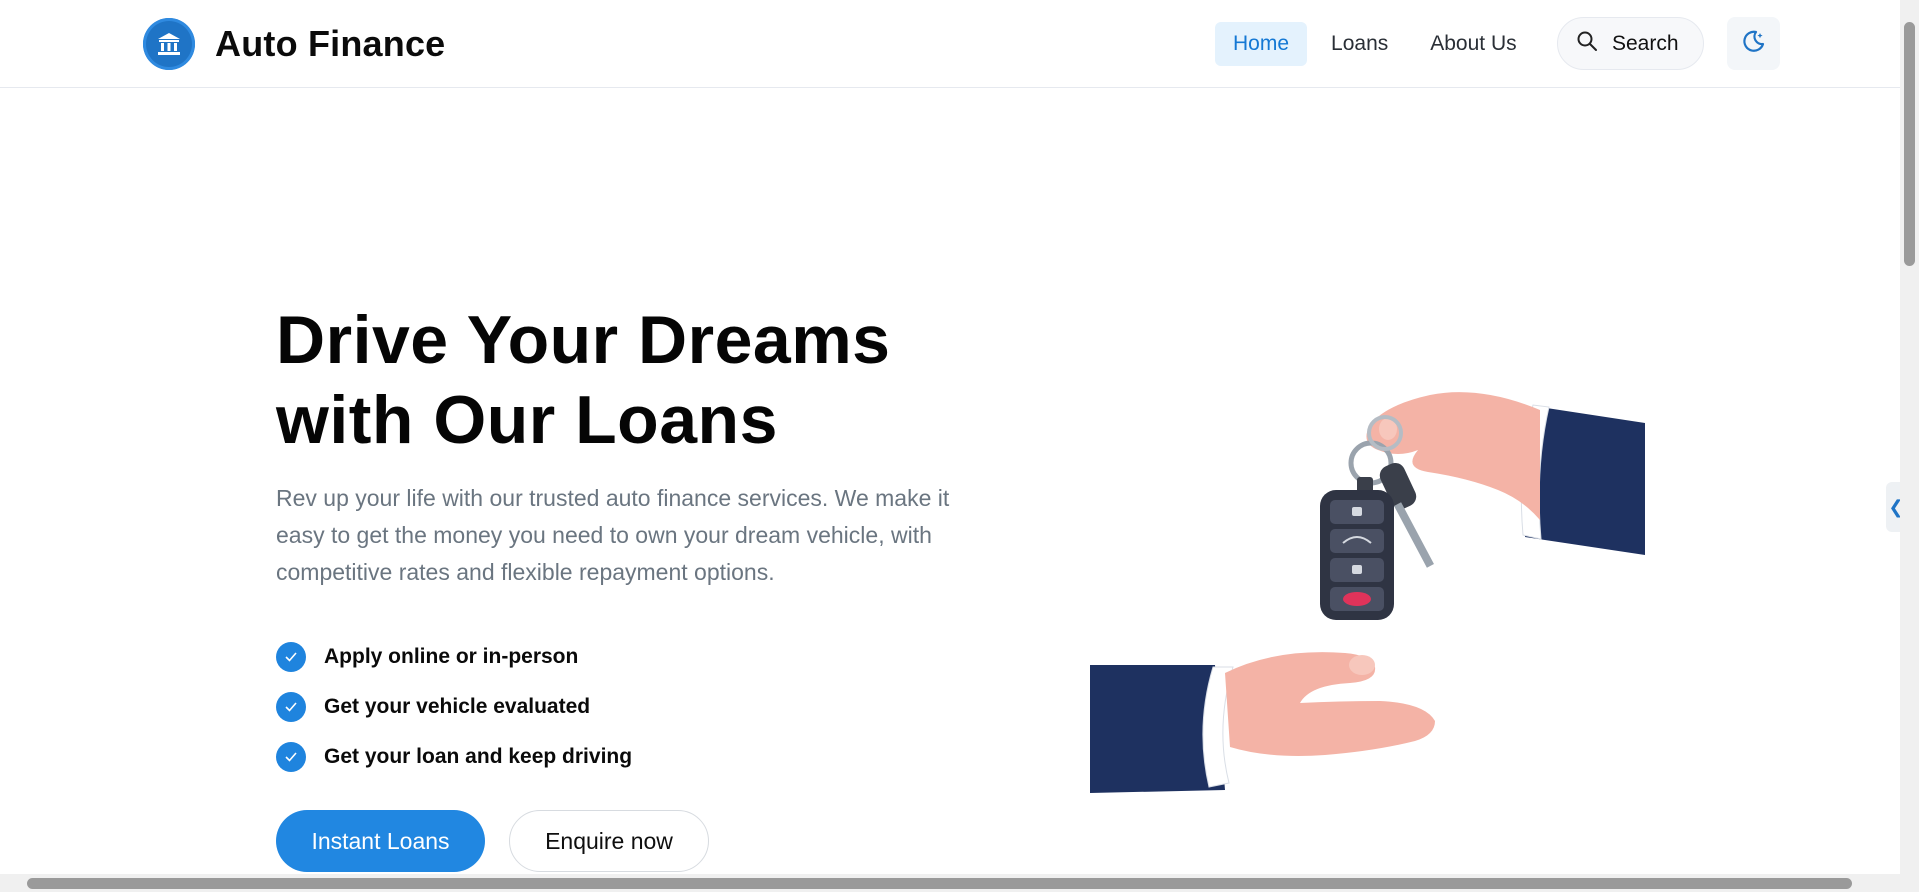 This screenshot has width=1919, height=892. What do you see at coordinates (1645, 43) in the screenshot?
I see `search-label: Search` at bounding box center [1645, 43].